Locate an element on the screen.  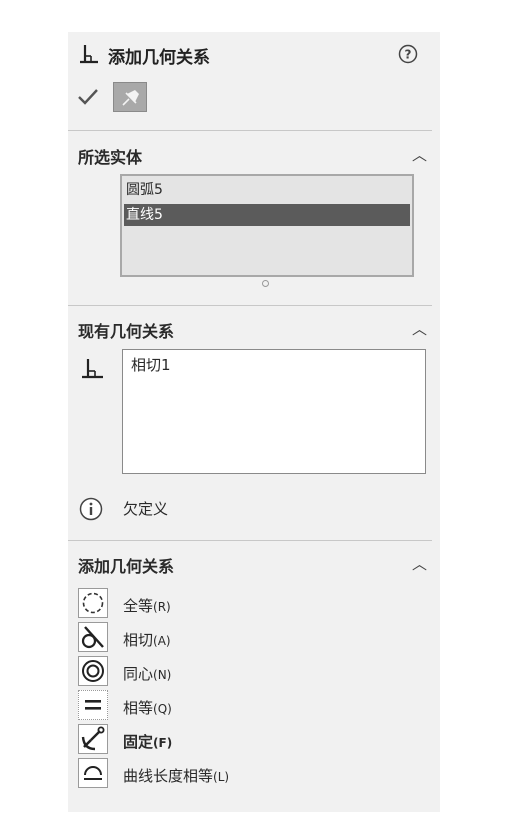
anchor-fix-icon is located at coordinates (93, 739).